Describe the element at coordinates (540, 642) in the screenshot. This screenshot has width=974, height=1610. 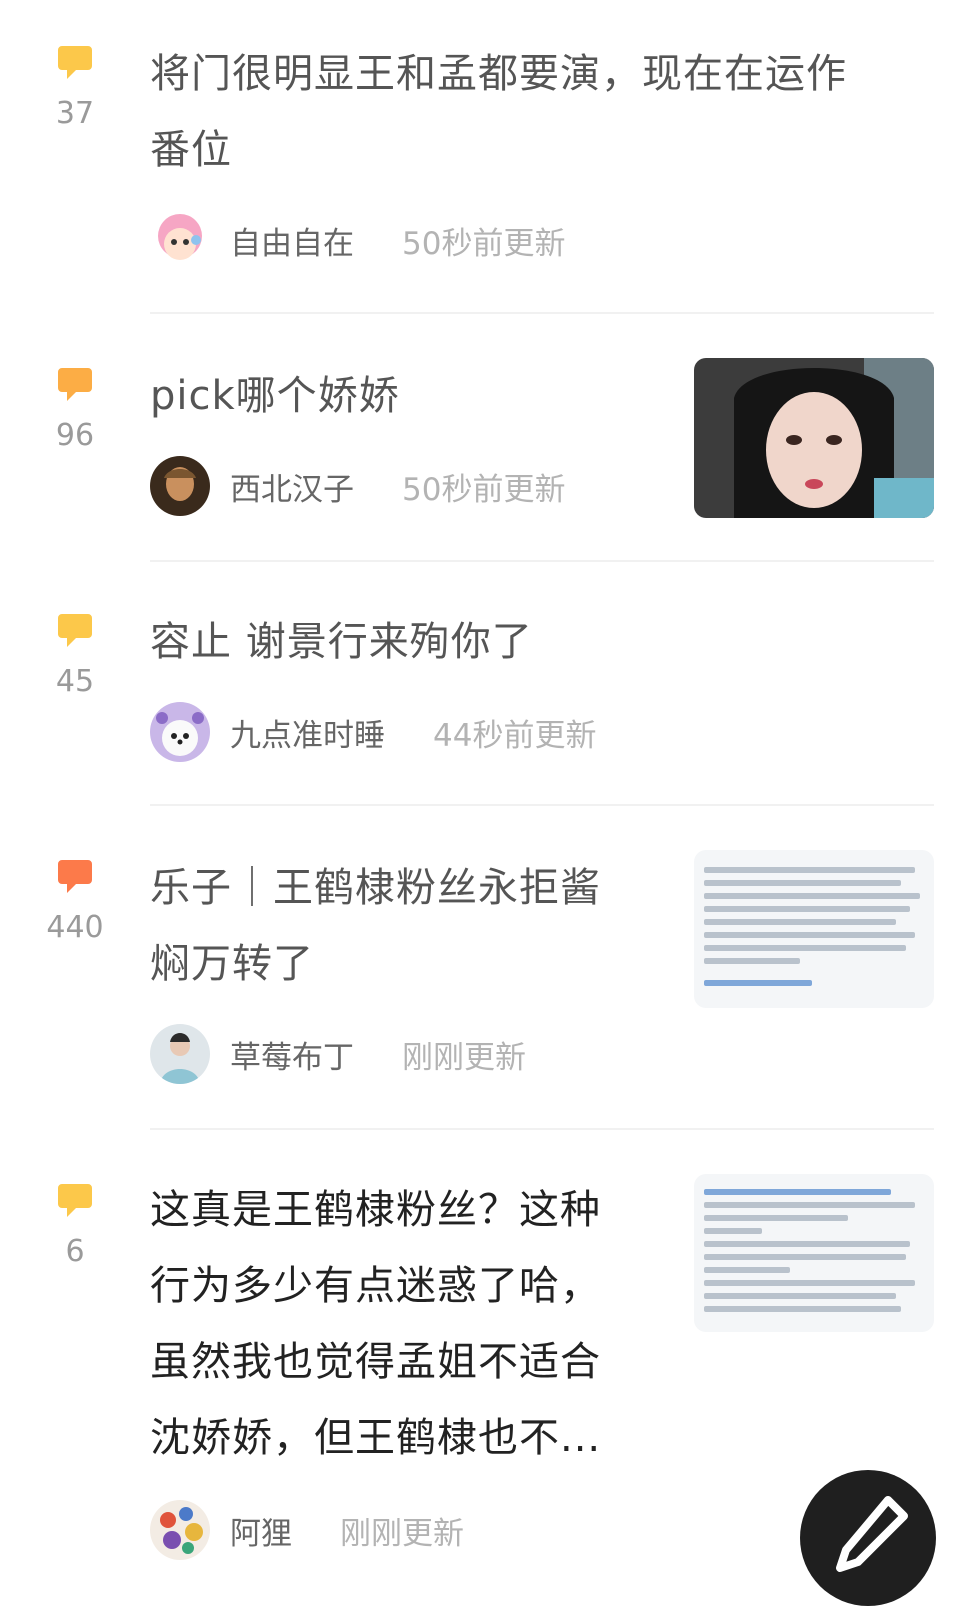
I see `post-title: 容止 谢景行来殉你了` at that location.